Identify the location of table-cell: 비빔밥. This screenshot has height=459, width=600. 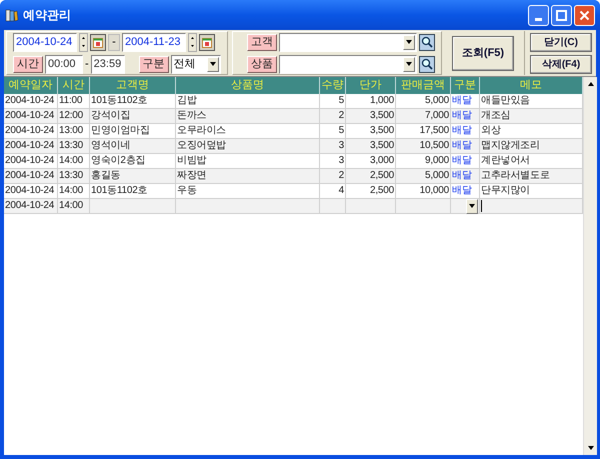
(191, 161).